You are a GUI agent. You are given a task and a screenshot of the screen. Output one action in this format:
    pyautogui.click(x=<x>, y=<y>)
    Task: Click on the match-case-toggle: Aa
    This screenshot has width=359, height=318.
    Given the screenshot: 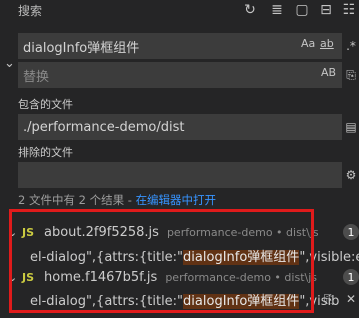 What is the action you would take?
    pyautogui.click(x=308, y=43)
    